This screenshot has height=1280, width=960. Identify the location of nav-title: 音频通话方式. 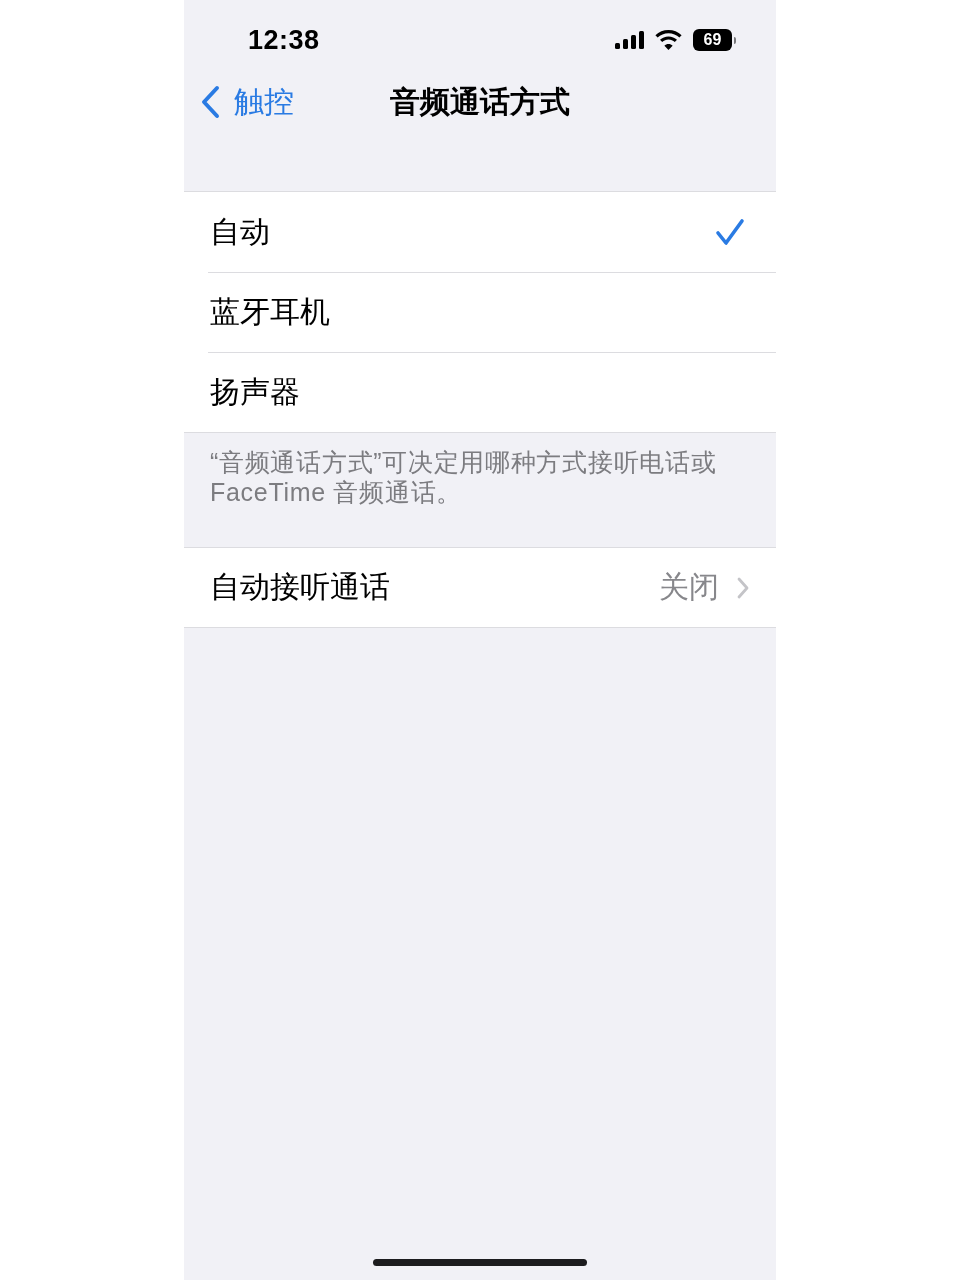
(480, 101).